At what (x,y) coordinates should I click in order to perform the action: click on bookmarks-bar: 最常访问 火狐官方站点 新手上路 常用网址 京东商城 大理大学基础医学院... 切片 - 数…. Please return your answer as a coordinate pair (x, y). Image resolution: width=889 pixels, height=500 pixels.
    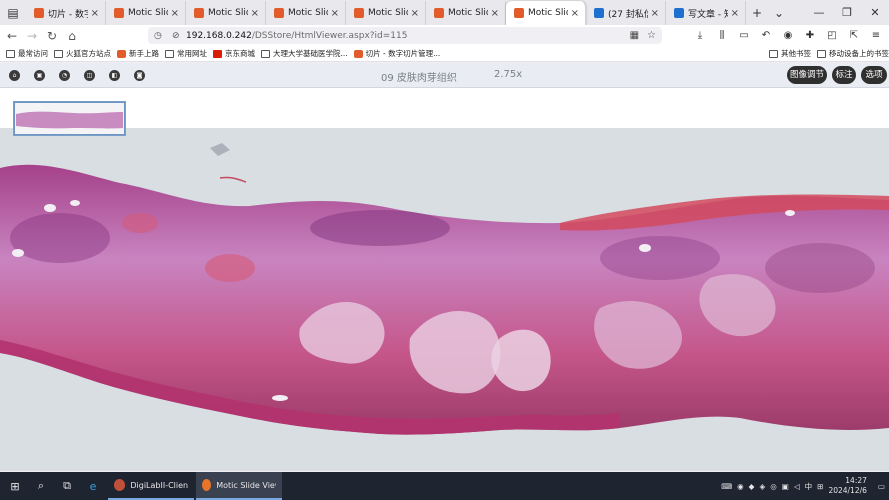
    Looking at the image, I should click on (444, 54).